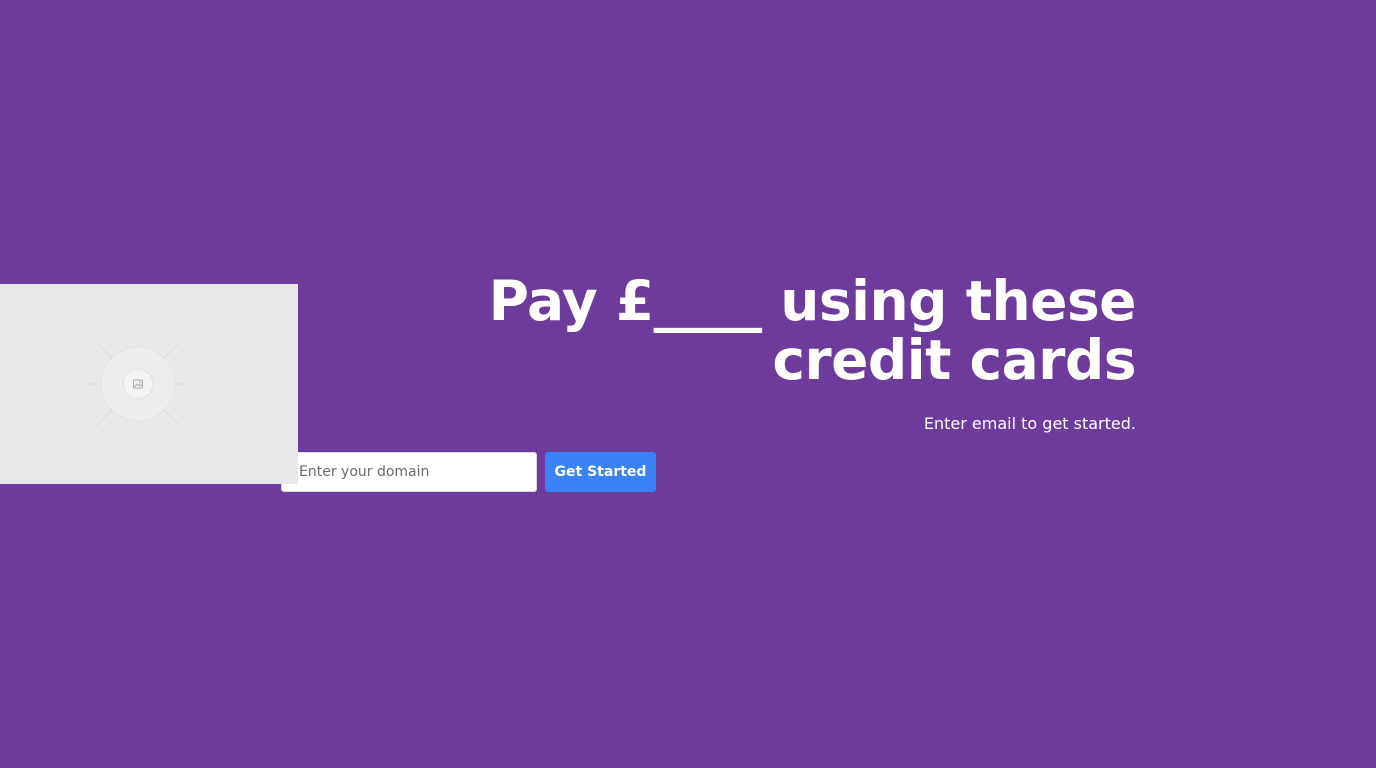 The height and width of the screenshot is (768, 1376). I want to click on hero-heading: Pay £____ using these credit cards, so click(812, 330).